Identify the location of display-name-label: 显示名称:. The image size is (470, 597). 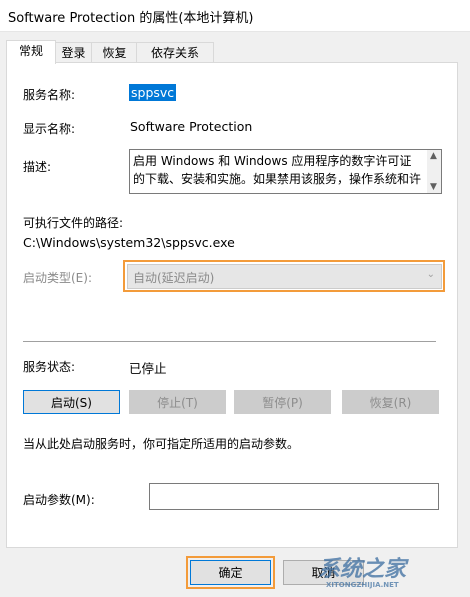
(49, 129).